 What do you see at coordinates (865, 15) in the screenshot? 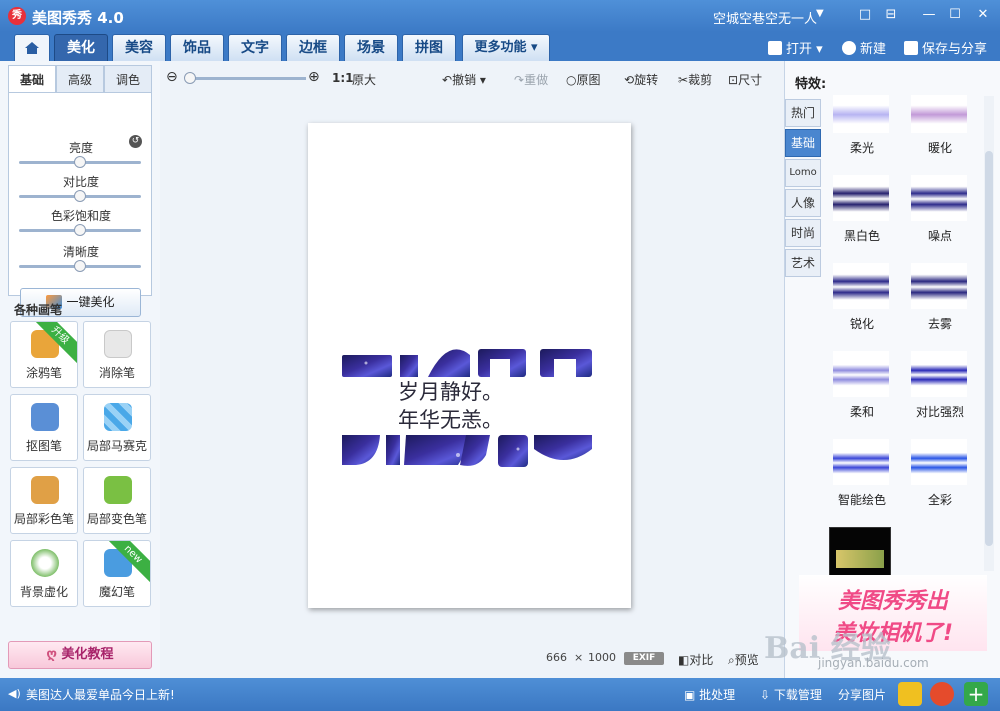
I see `skin-button: □` at bounding box center [865, 15].